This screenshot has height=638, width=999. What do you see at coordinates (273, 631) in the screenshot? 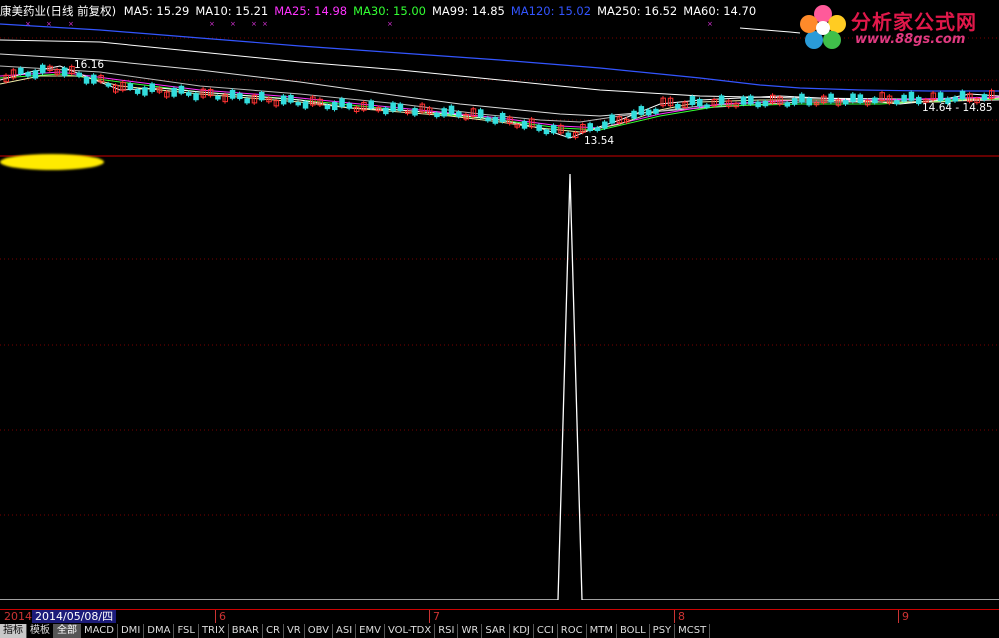
I see `tab-9: CR` at bounding box center [273, 631].